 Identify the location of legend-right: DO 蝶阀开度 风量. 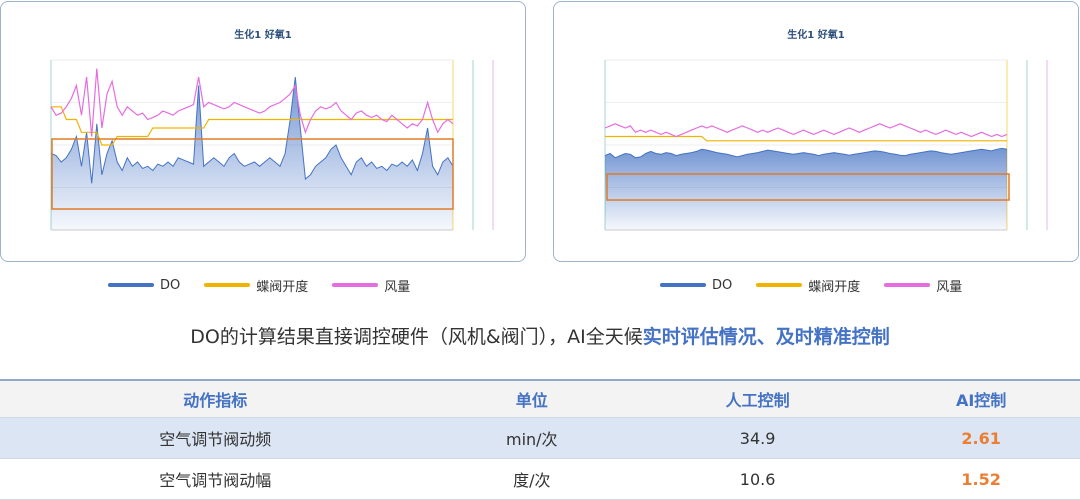
(823, 285).